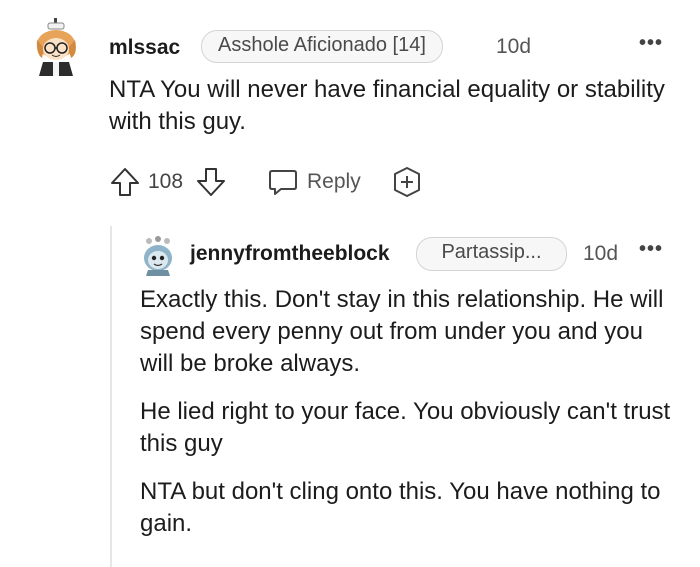  Describe the element at coordinates (283, 182) in the screenshot. I see `speech-bubble-icon` at that location.